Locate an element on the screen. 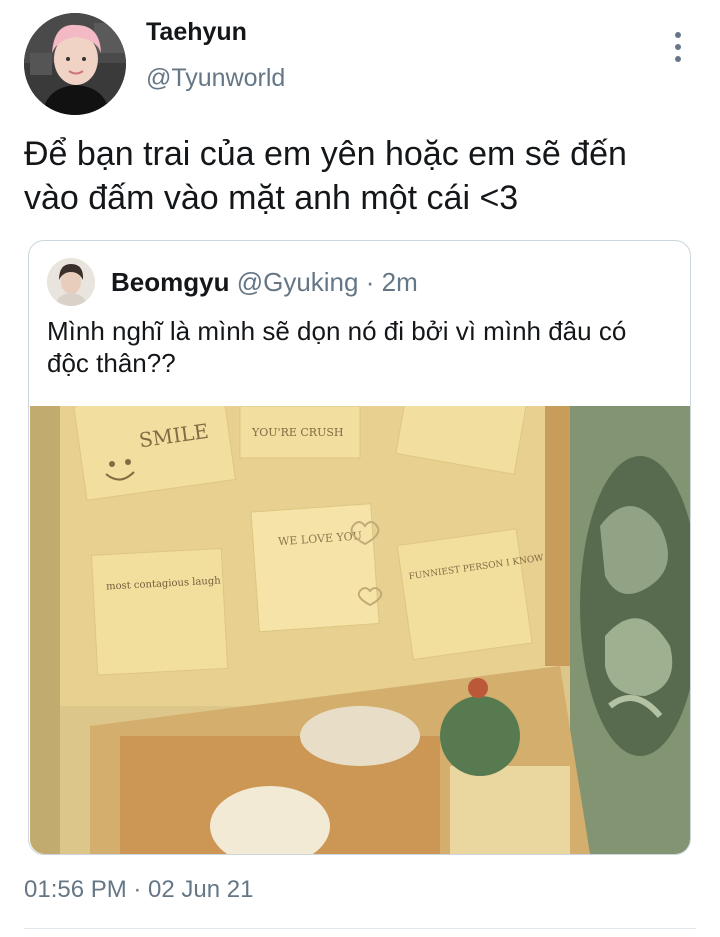 This screenshot has width=720, height=937. quote-author-avatar-image is located at coordinates (71, 282).